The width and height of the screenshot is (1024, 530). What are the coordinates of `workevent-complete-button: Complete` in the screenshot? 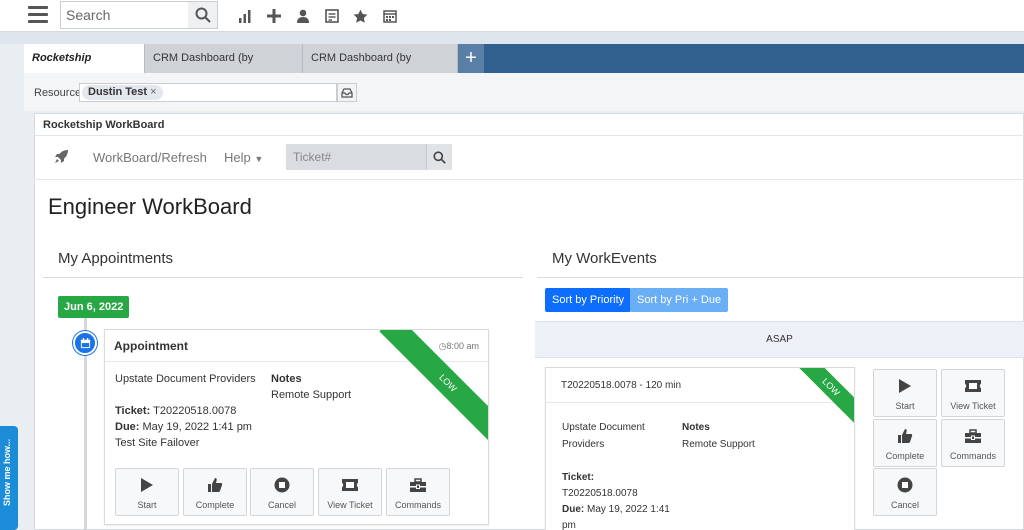 It's located at (905, 443).